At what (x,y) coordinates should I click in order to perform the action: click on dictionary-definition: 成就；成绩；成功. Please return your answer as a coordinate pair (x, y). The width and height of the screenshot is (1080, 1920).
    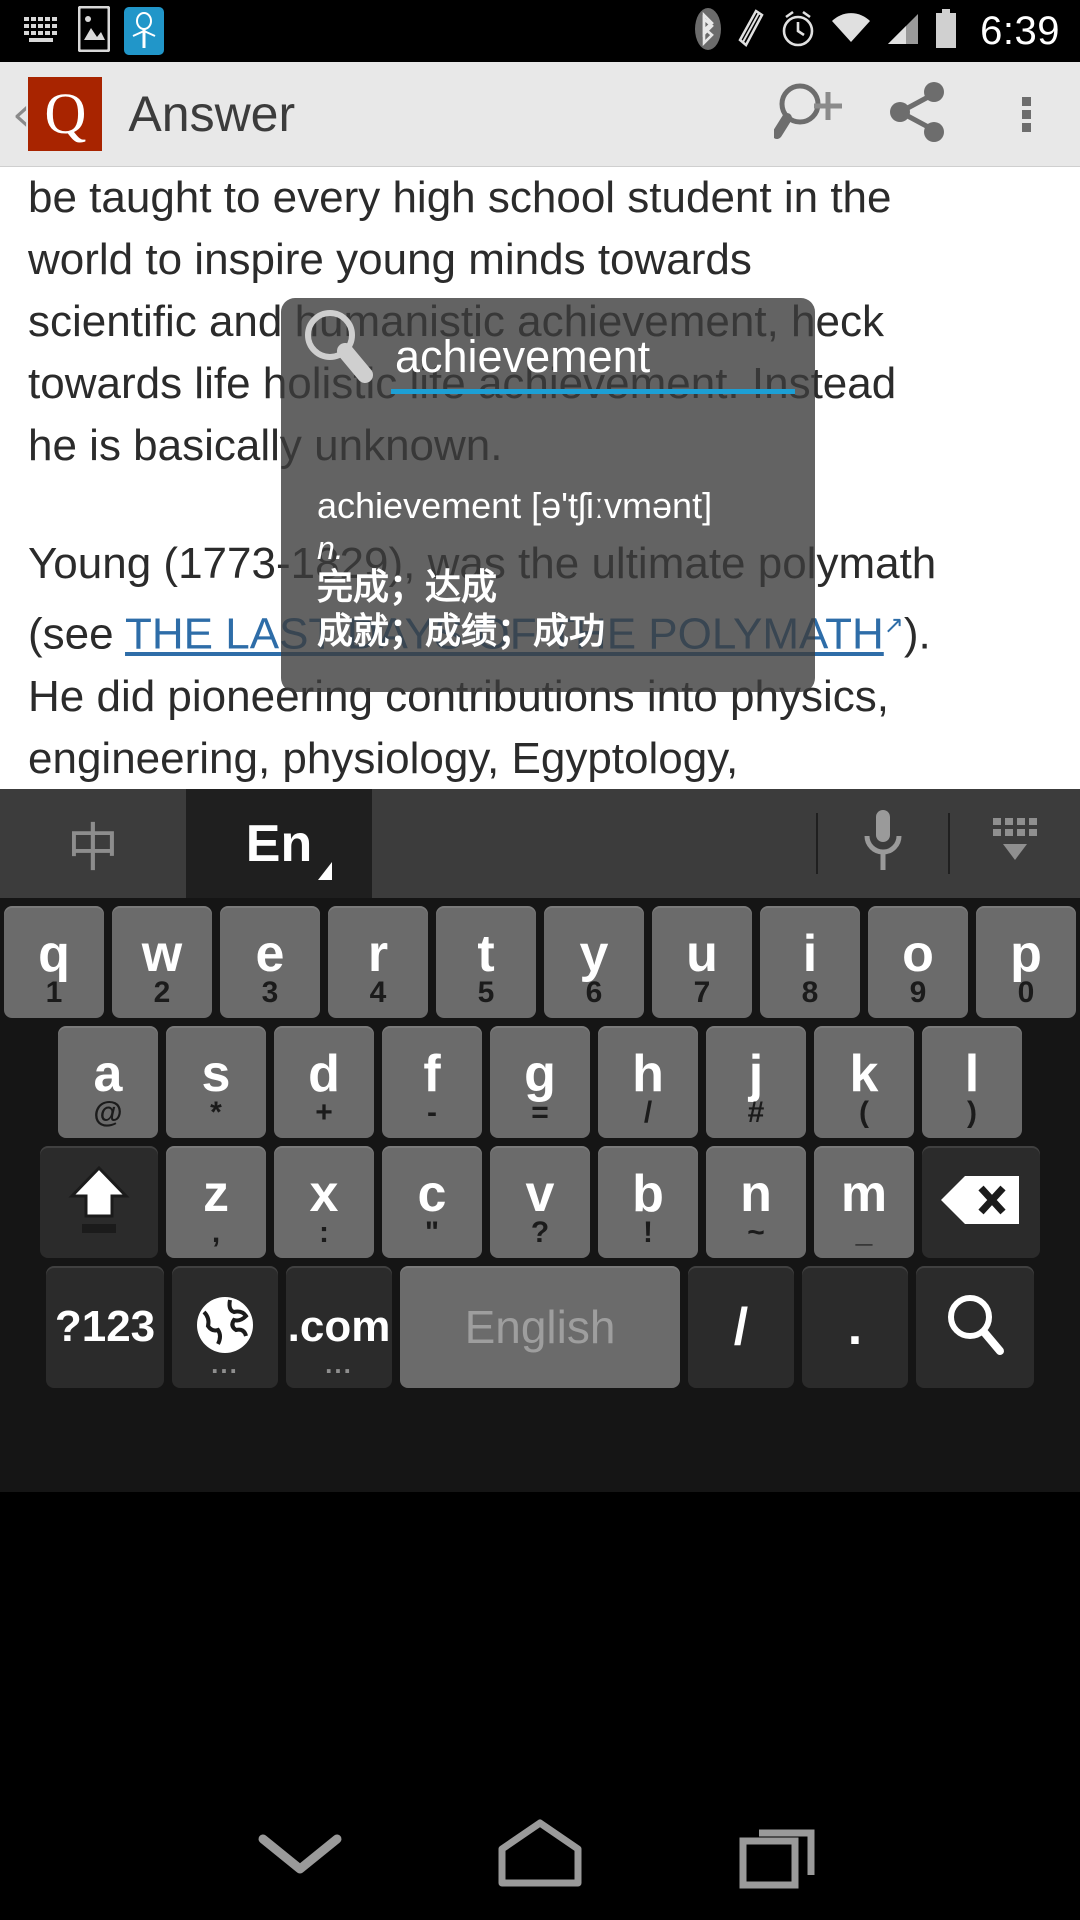
    Looking at the image, I should click on (461, 631).